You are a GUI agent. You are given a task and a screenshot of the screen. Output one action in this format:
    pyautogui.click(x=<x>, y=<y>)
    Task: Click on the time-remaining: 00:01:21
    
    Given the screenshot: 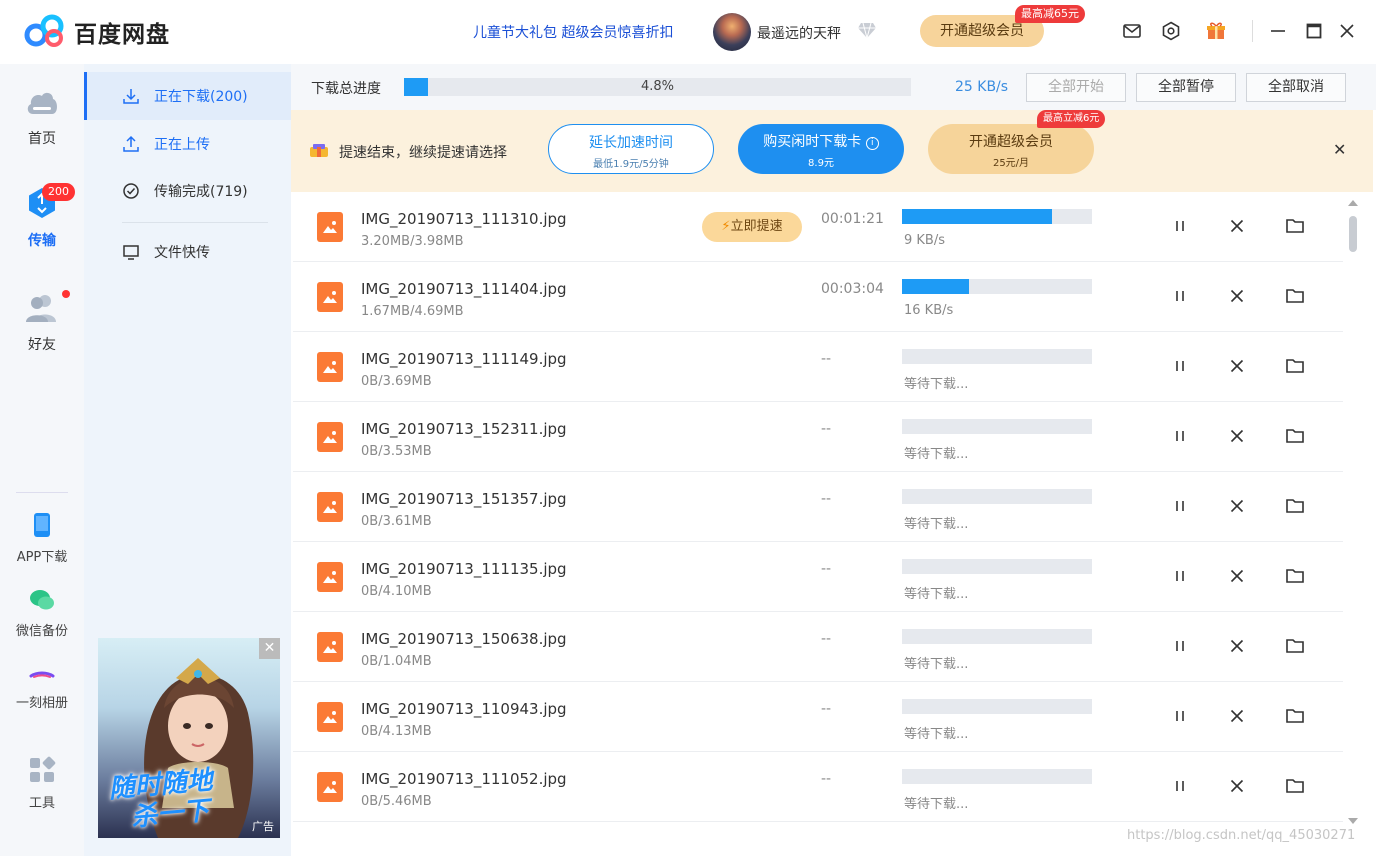 What is the action you would take?
    pyautogui.click(x=852, y=219)
    